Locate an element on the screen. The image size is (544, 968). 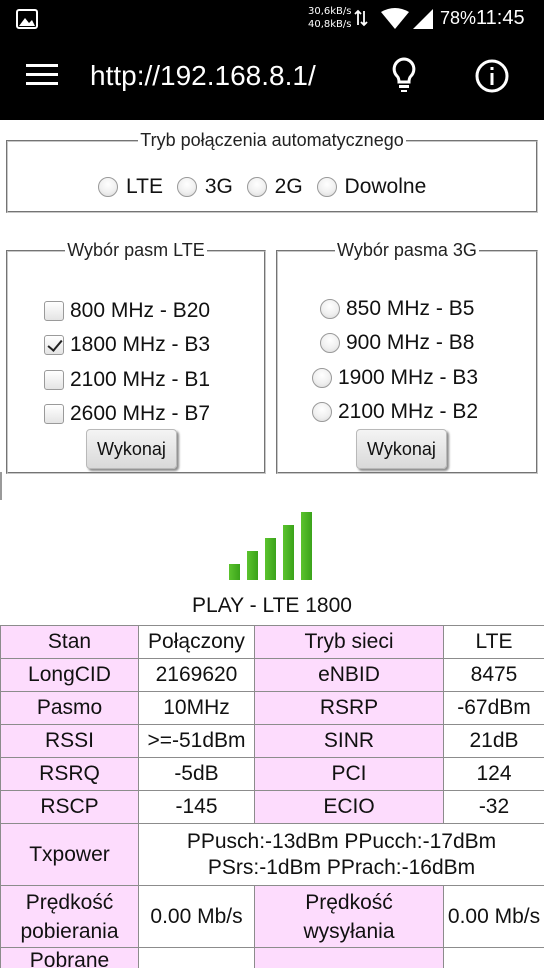
lte-bands-legend: Wybór pasm LTE is located at coordinates (136, 250).